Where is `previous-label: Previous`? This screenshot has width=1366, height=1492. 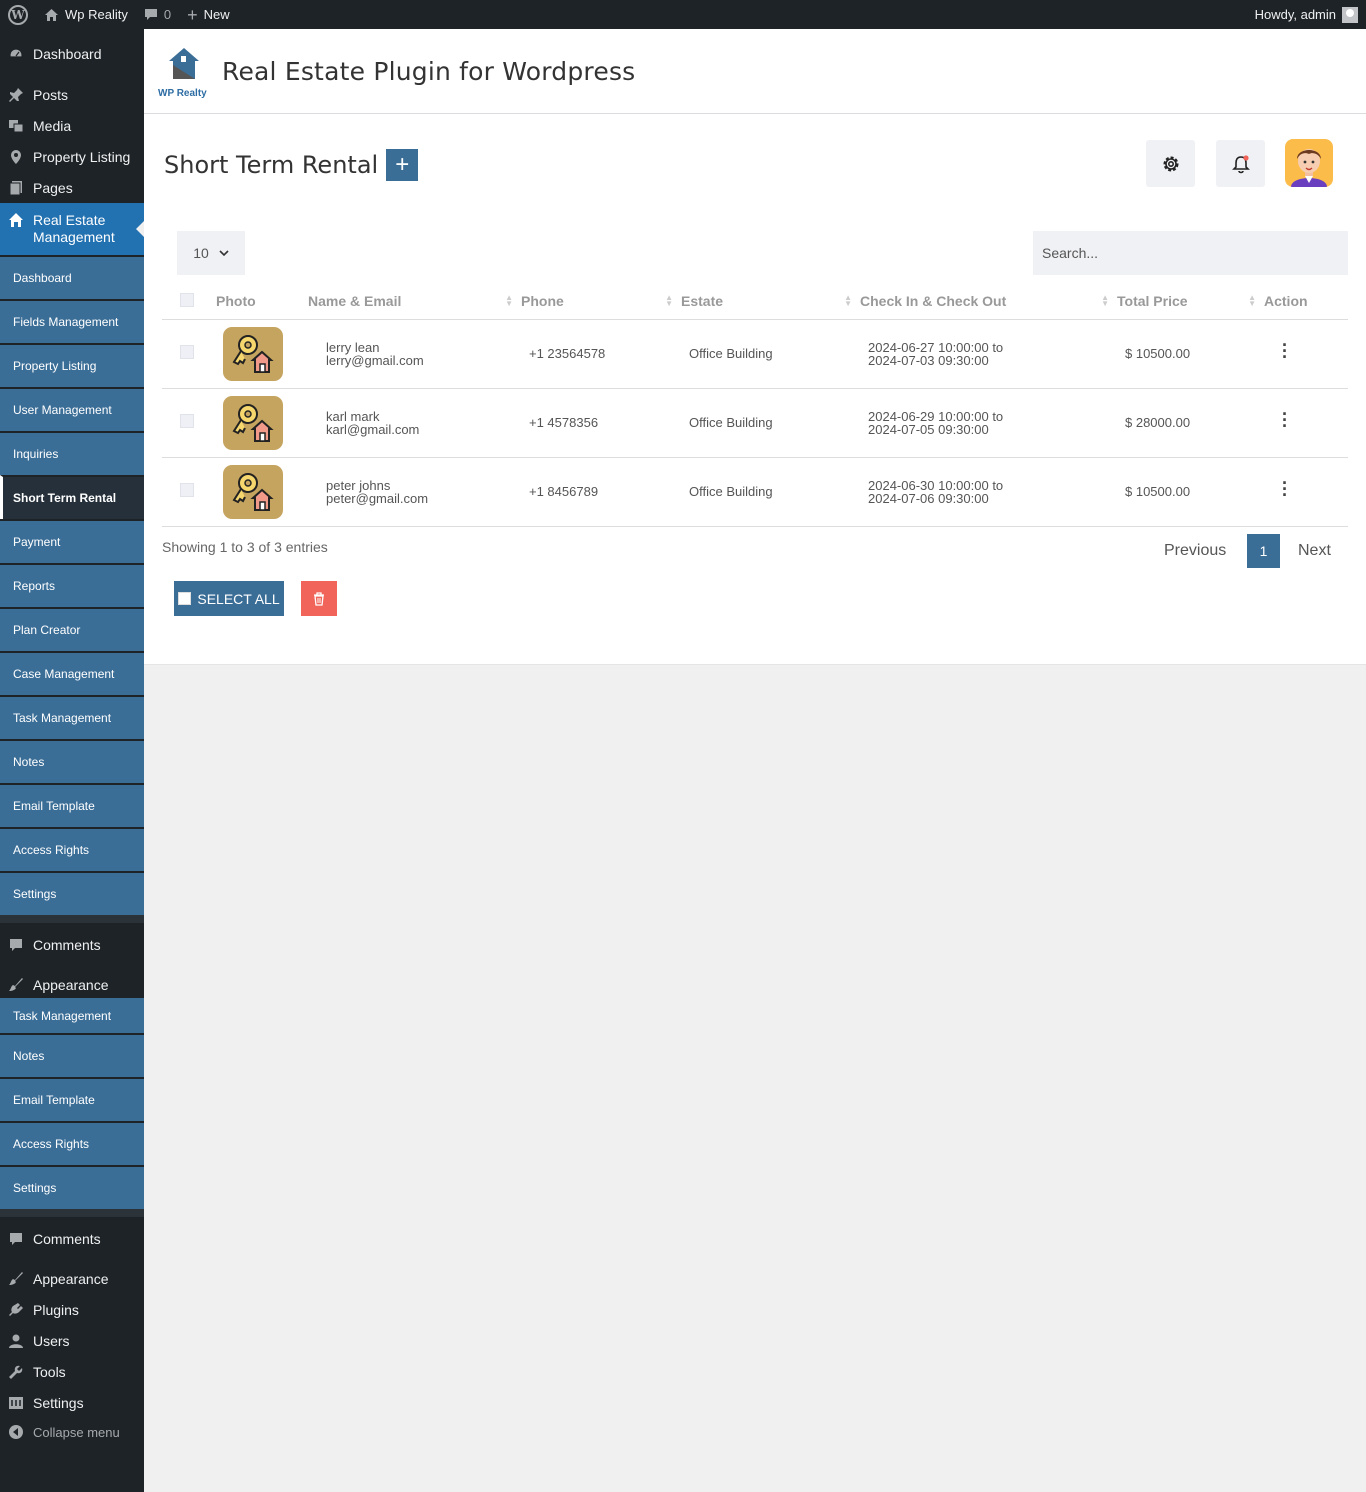 previous-label: Previous is located at coordinates (1195, 550).